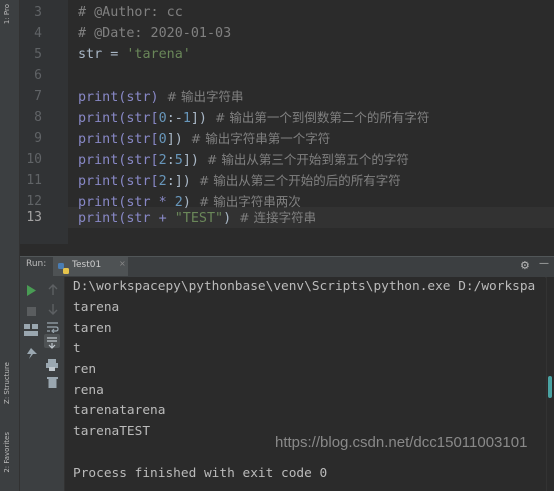  What do you see at coordinates (31, 354) in the screenshot?
I see `pin-icon` at bounding box center [31, 354].